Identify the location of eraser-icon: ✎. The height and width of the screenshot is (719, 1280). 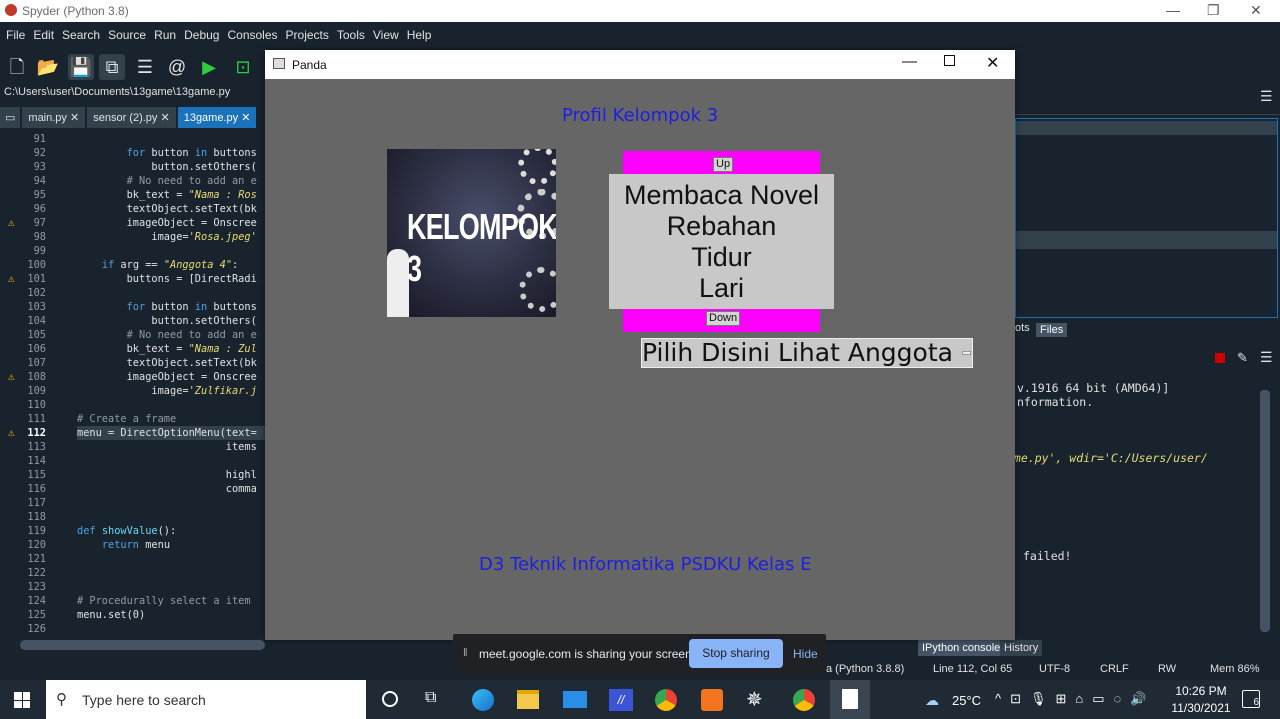
(1242, 358).